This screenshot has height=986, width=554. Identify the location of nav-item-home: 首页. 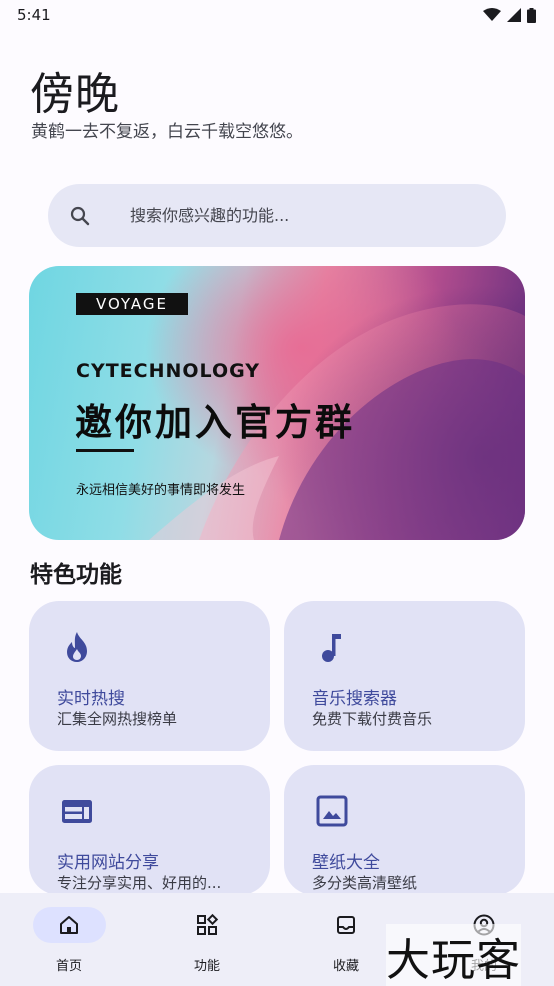
(69, 942).